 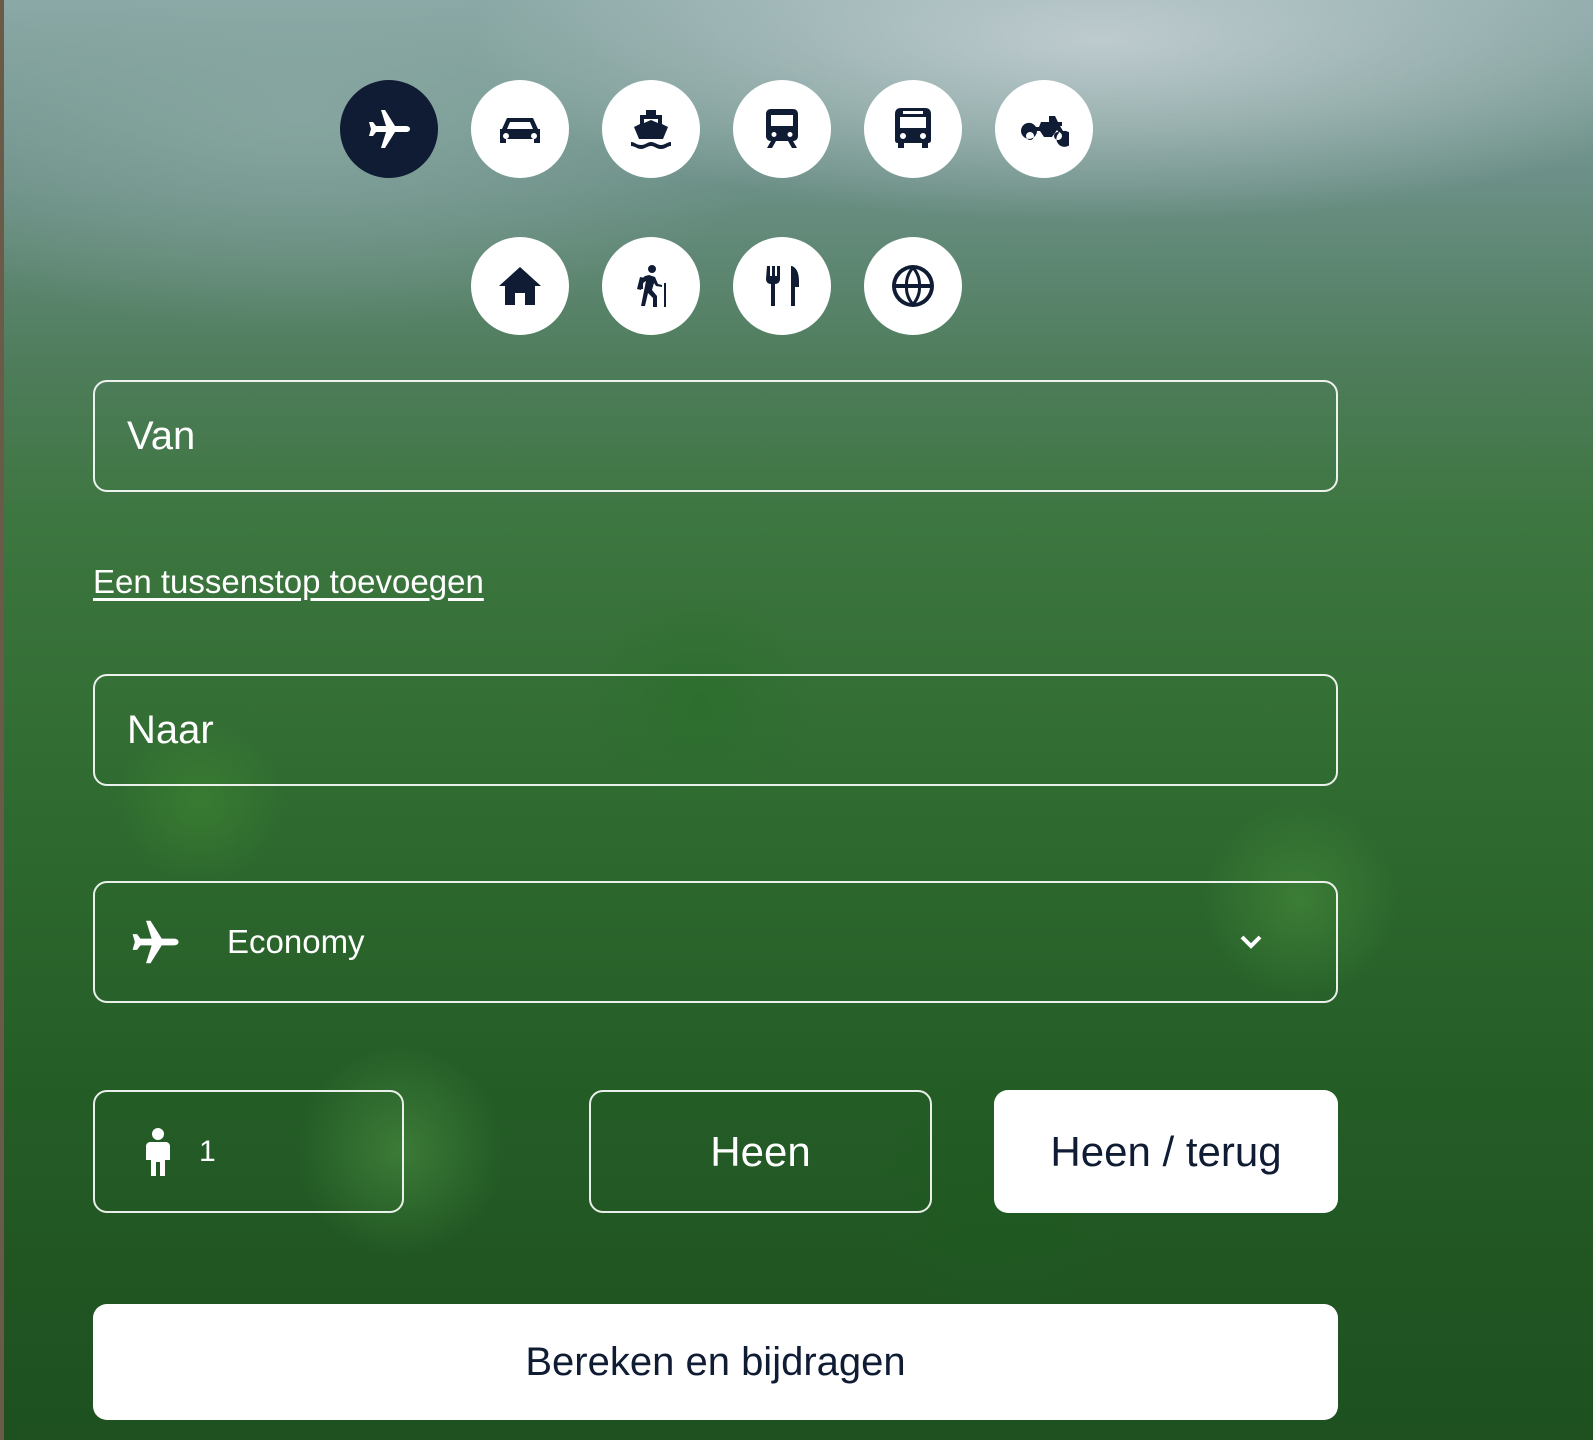 I want to click on one-way-button: Heen, so click(x=760, y=1151).